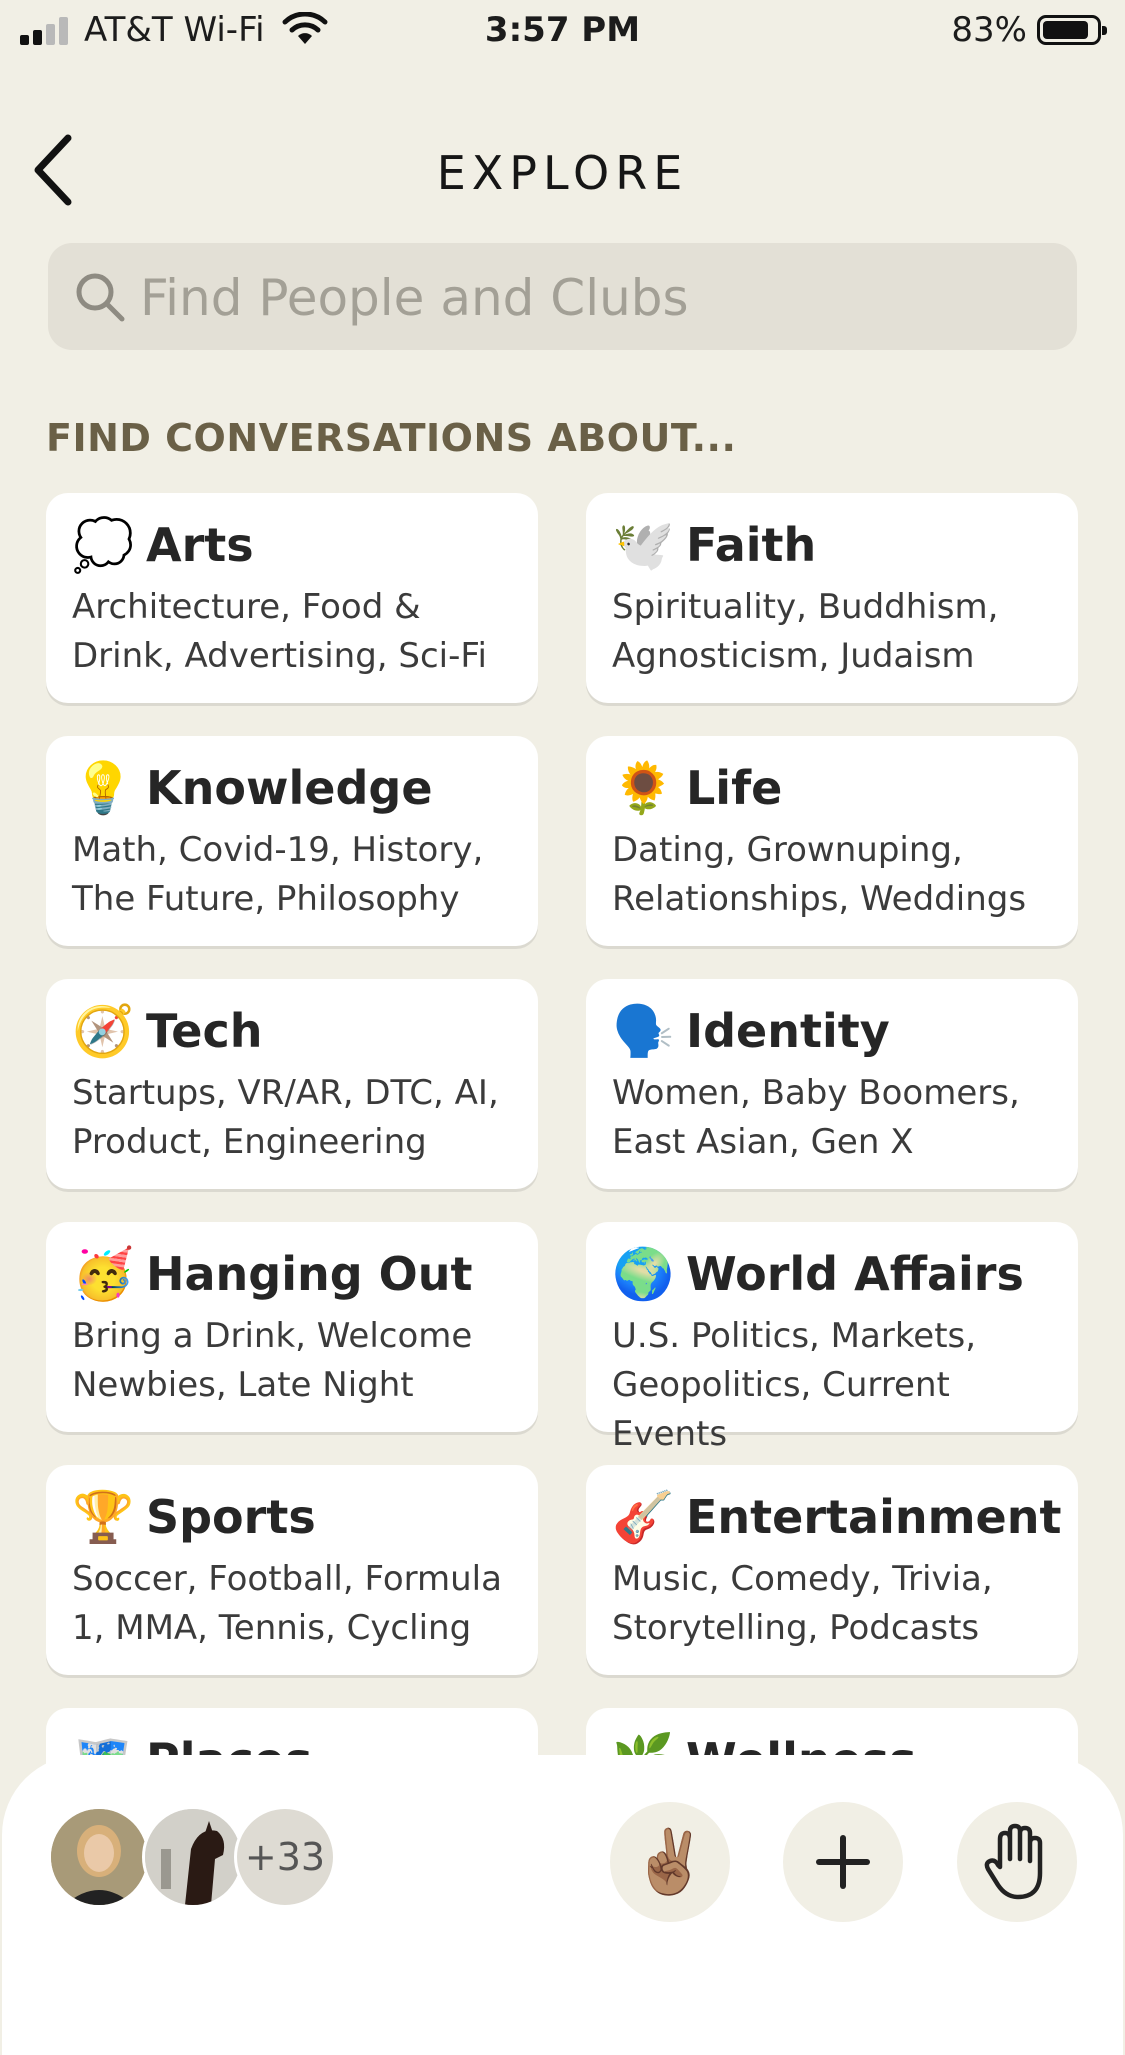  Describe the element at coordinates (643, 788) in the screenshot. I see `sunflower-icon: 🌻` at that location.